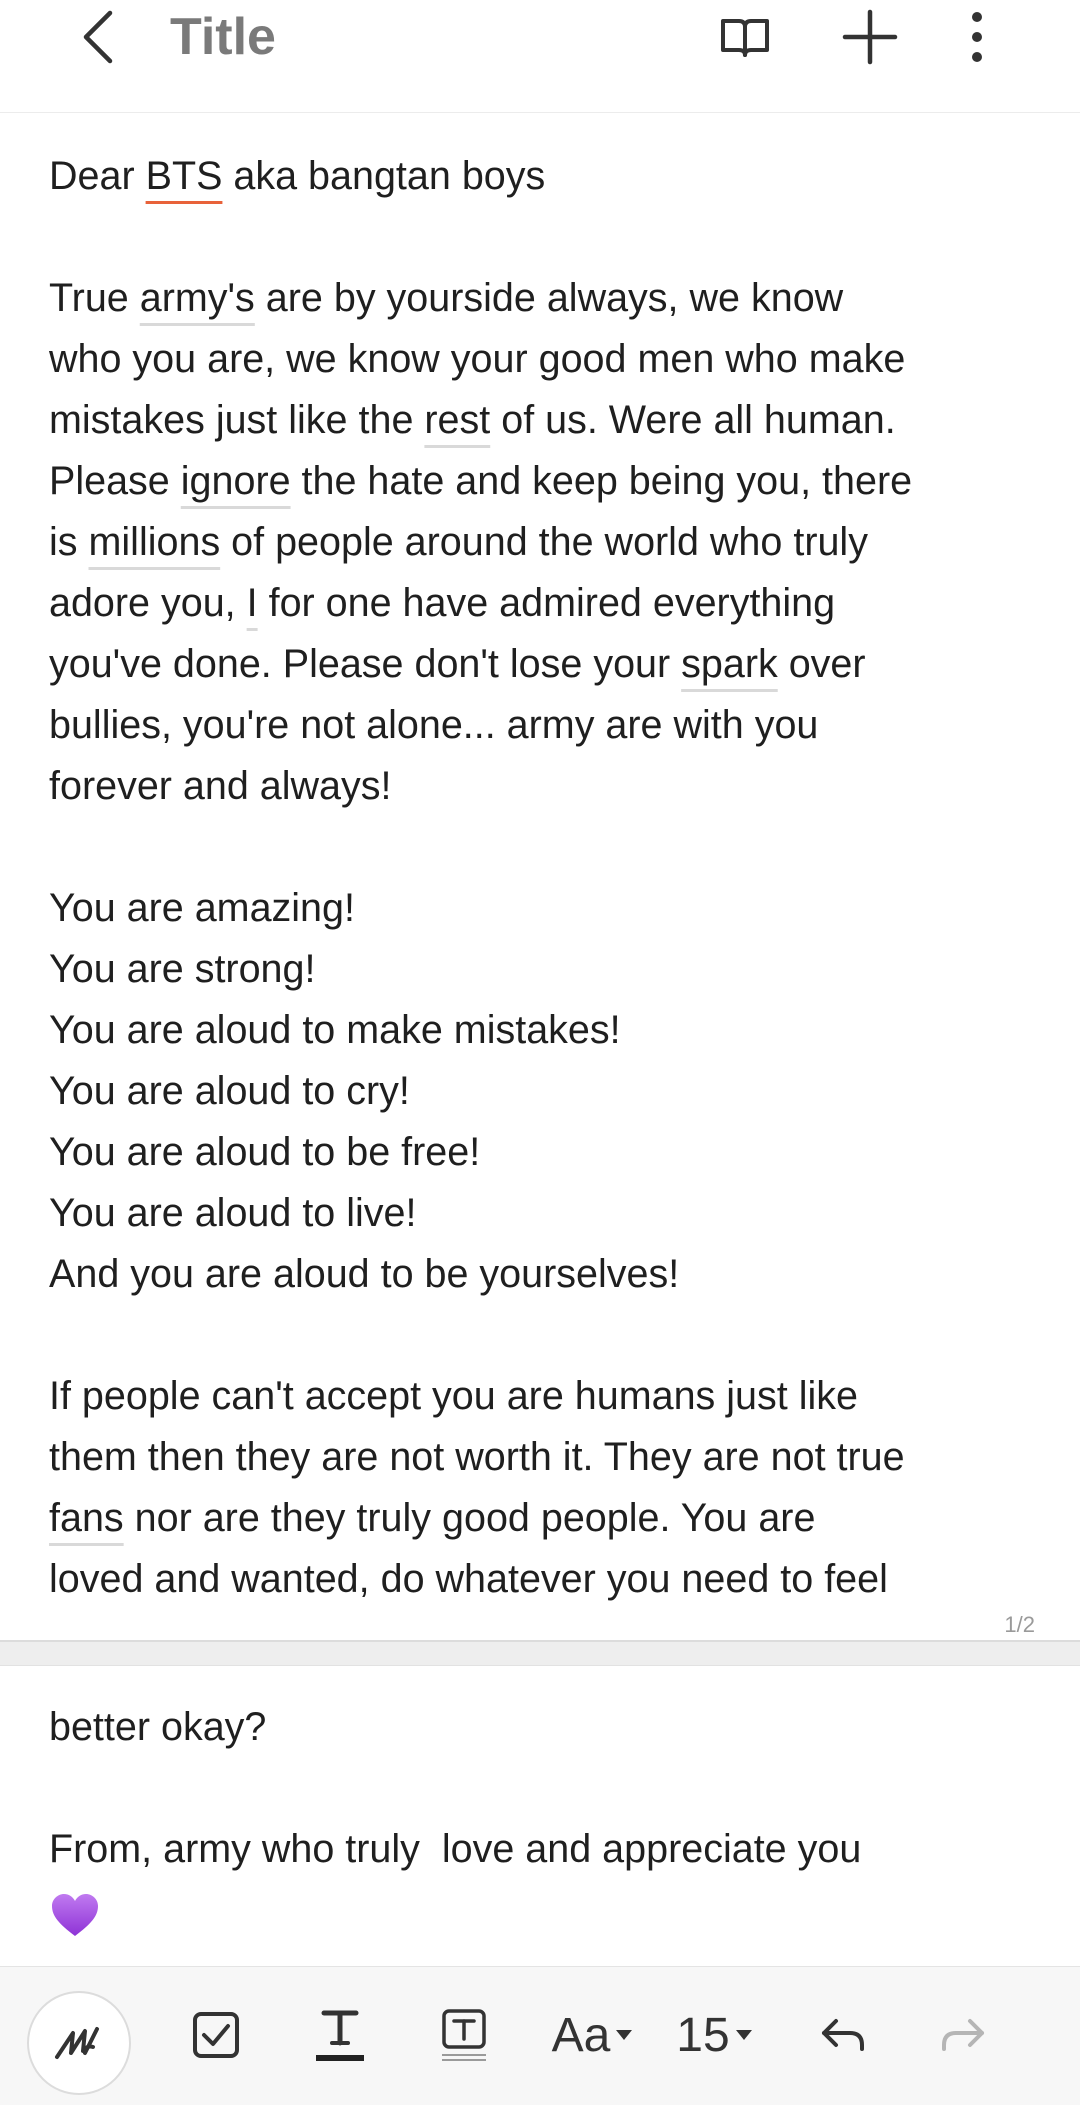 The height and width of the screenshot is (2105, 1080). What do you see at coordinates (94, 298) in the screenshot?
I see `text: True` at bounding box center [94, 298].